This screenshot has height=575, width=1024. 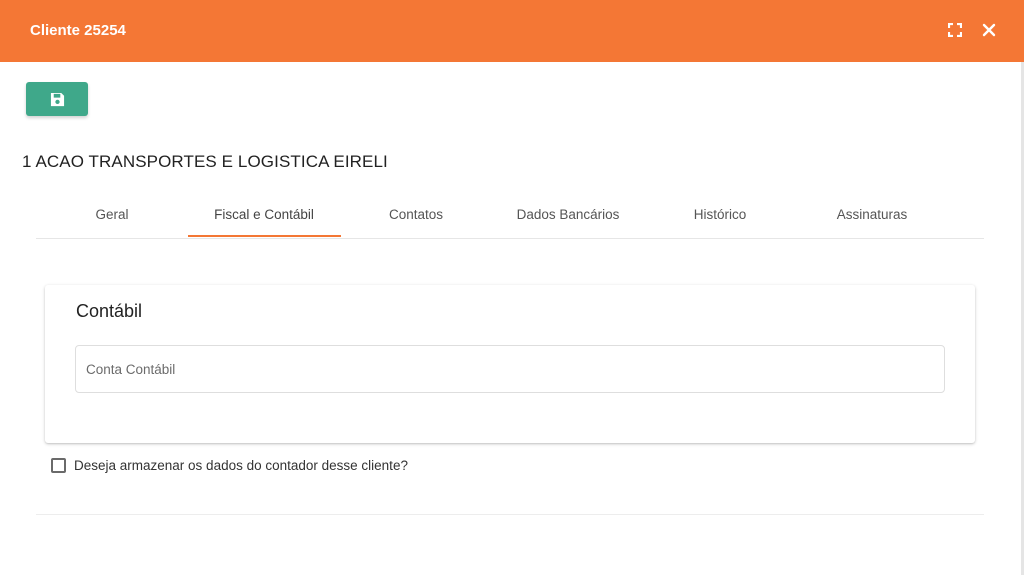 I want to click on close-icon, so click(x=989, y=30).